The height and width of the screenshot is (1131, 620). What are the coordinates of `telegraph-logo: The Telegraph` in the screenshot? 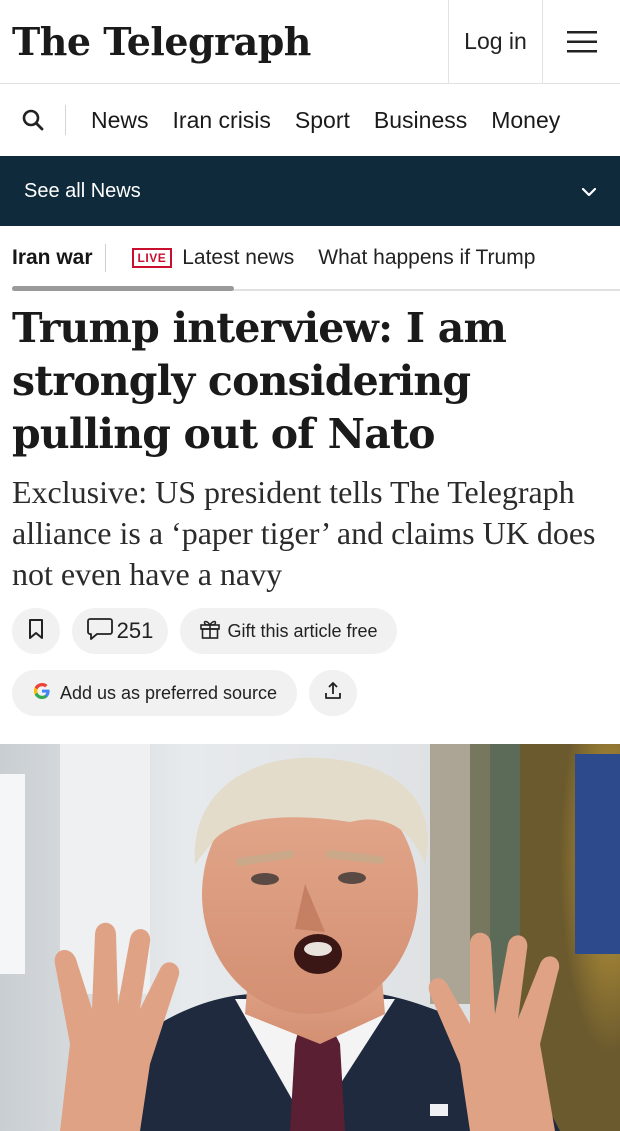 It's located at (224, 41).